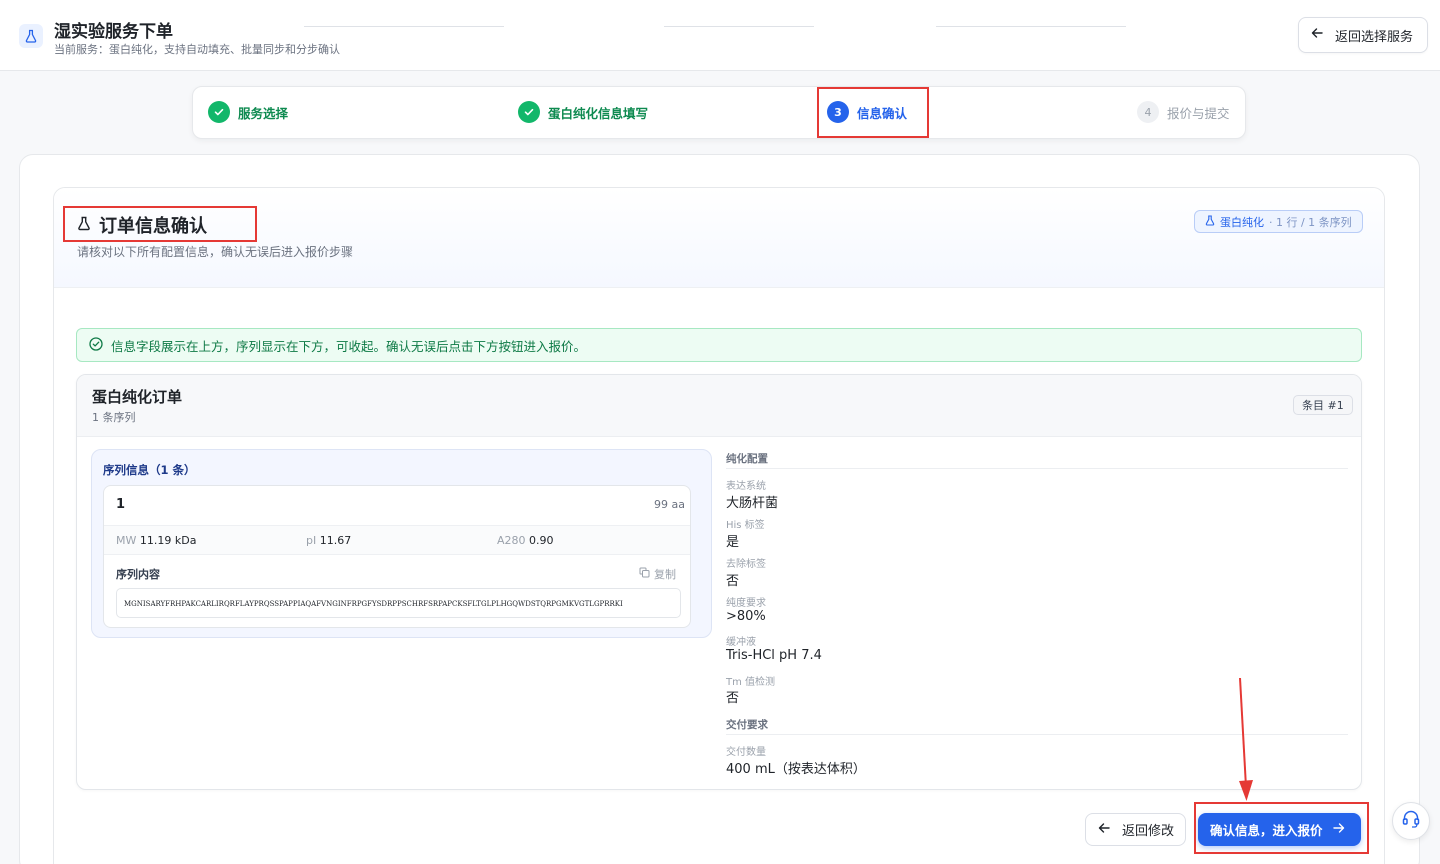  What do you see at coordinates (796, 769) in the screenshot?
I see `field-delivery-quantity-value: 400 mL（按表达体积）` at bounding box center [796, 769].